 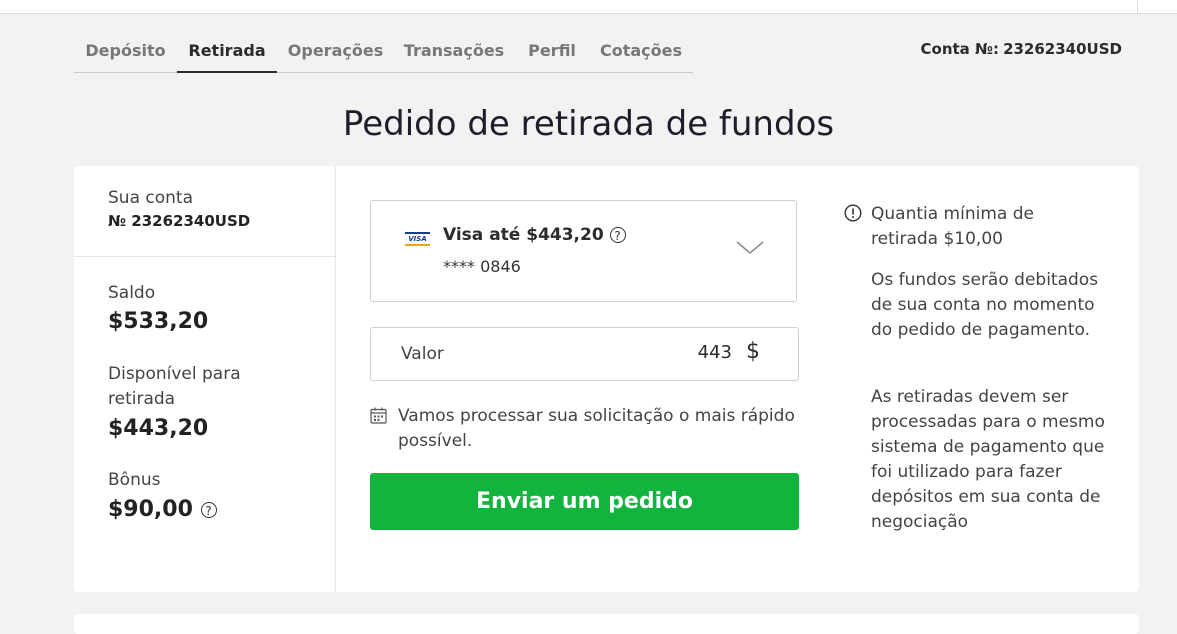 What do you see at coordinates (150, 509) in the screenshot?
I see `bonus-value: $90,00` at bounding box center [150, 509].